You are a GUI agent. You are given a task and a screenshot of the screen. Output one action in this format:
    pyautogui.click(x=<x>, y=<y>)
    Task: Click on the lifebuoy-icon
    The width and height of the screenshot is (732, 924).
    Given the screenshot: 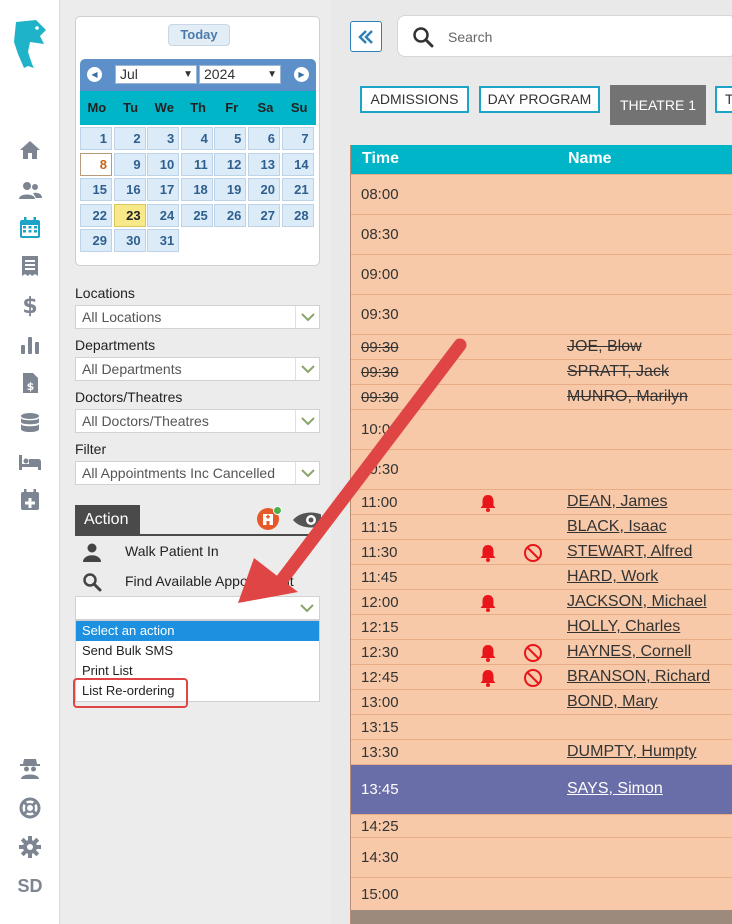 What is the action you would take?
    pyautogui.click(x=30, y=808)
    